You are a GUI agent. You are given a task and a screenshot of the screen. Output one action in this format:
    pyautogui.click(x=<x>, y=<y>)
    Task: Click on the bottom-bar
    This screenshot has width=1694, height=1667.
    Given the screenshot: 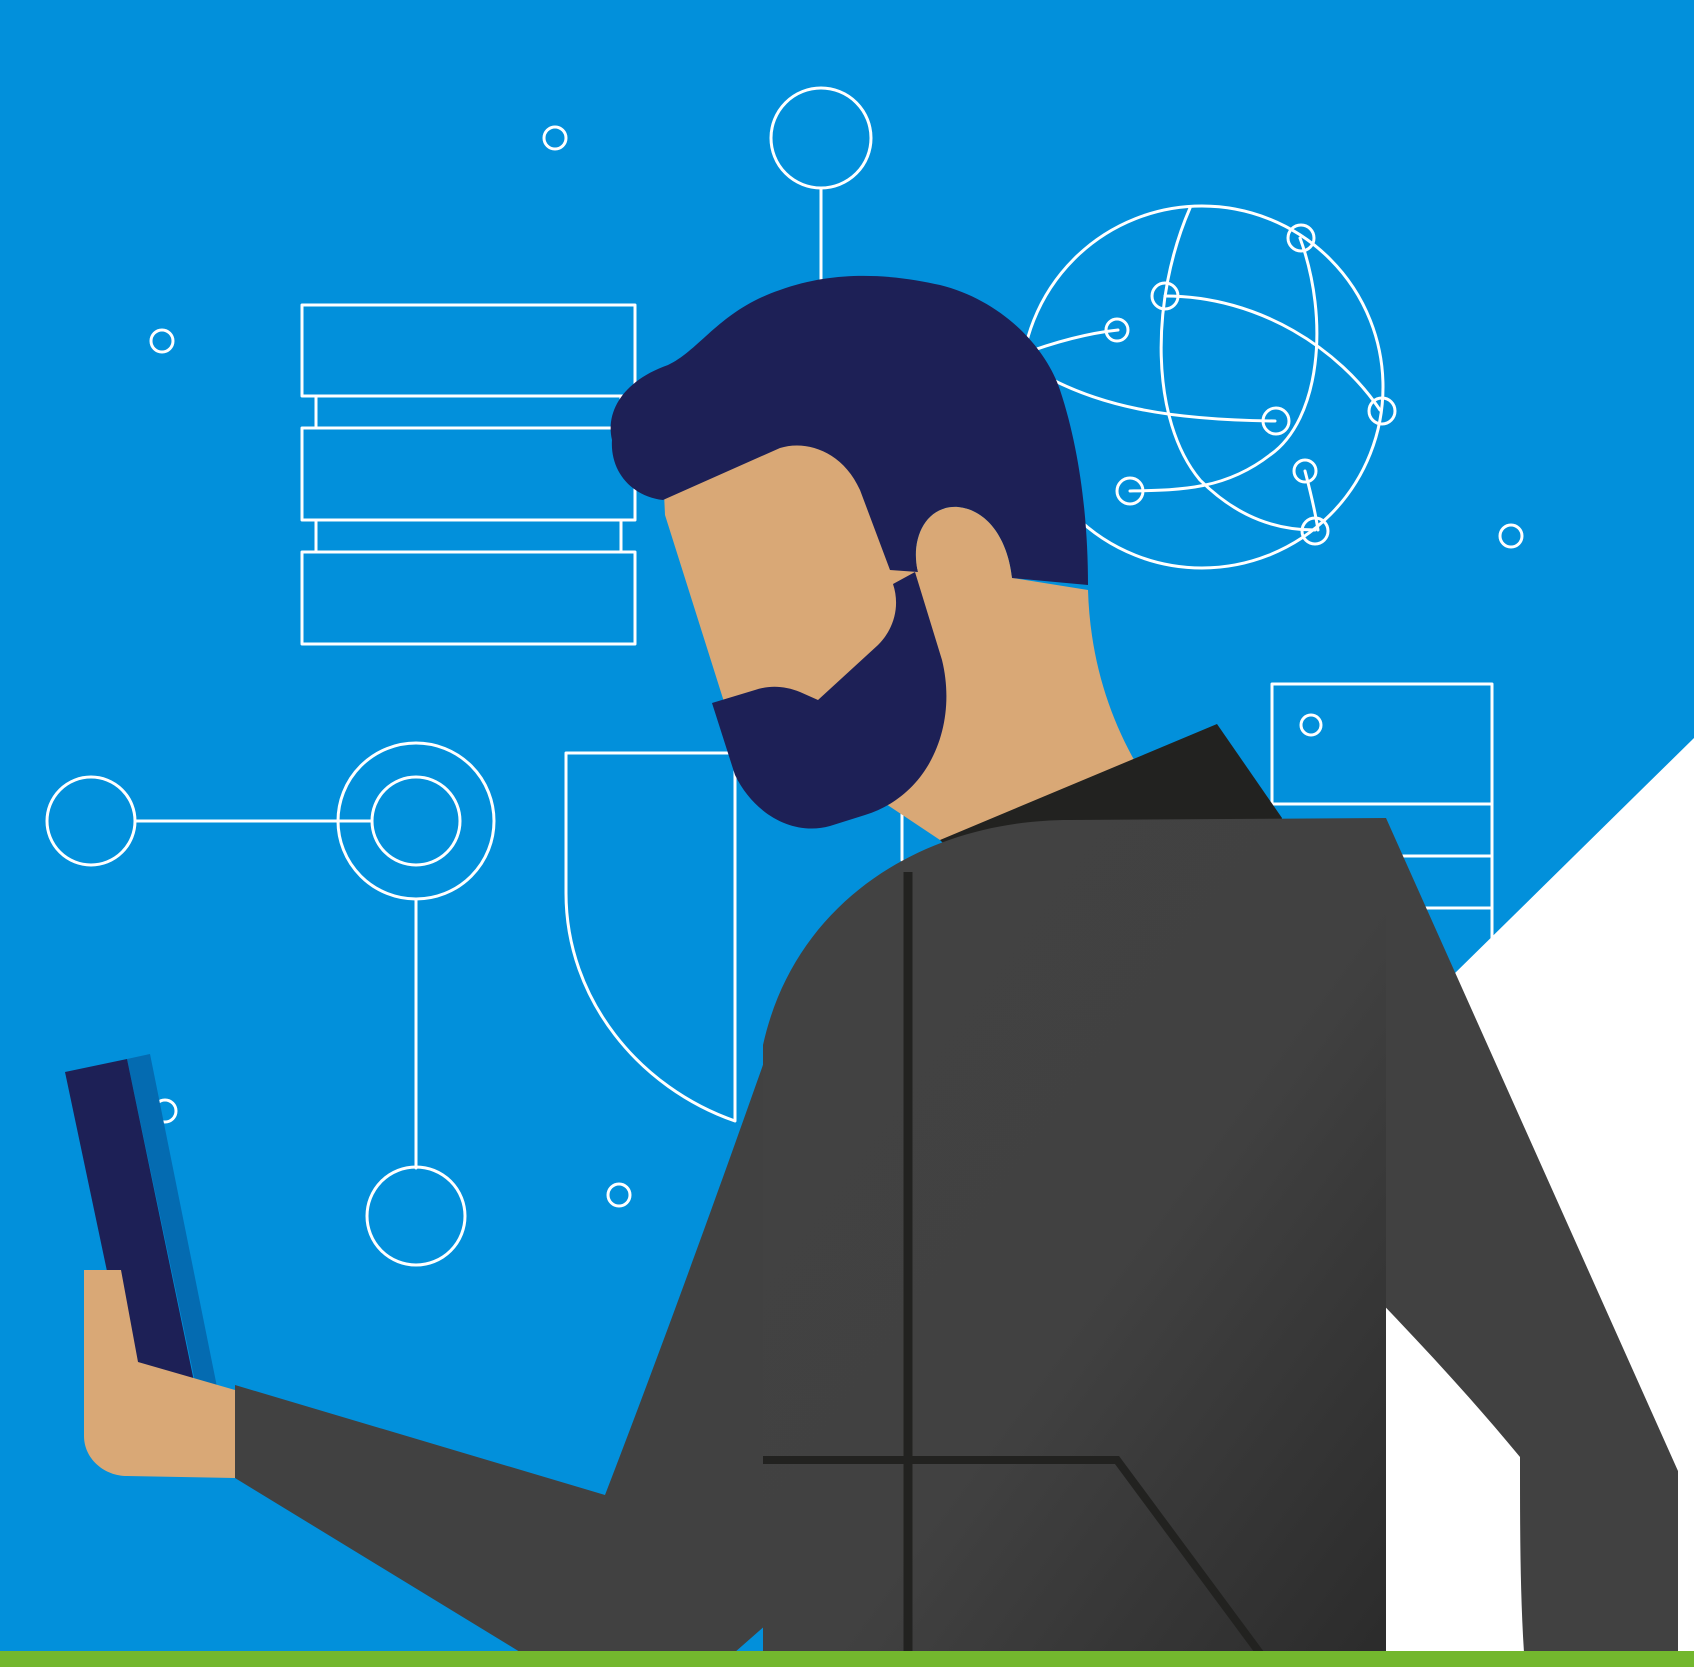 What is the action you would take?
    pyautogui.click(x=847, y=1659)
    